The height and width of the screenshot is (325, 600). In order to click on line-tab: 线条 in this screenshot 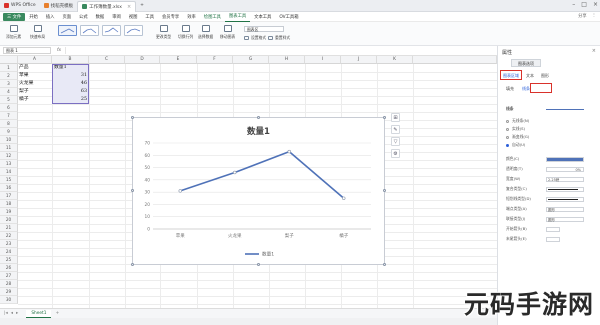, I will do `click(526, 89)`.